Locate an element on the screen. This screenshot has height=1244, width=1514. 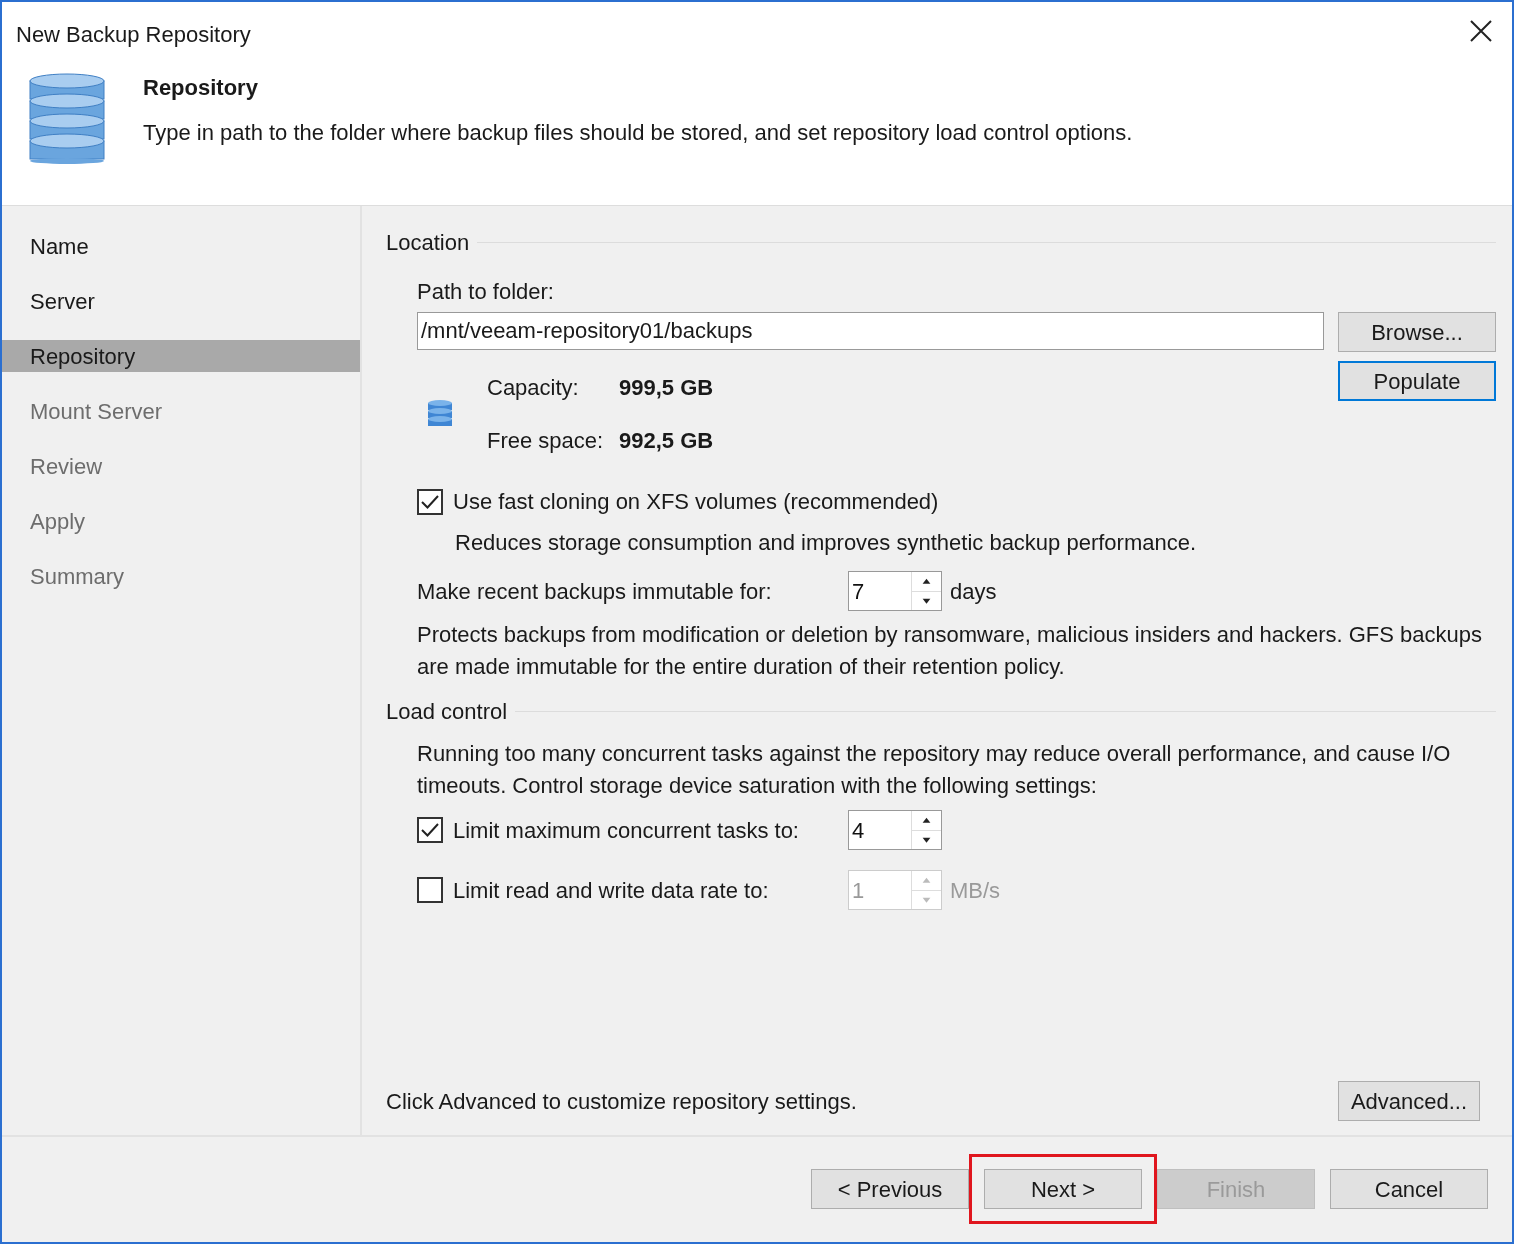
section-heading: Location is located at coordinates (428, 243).